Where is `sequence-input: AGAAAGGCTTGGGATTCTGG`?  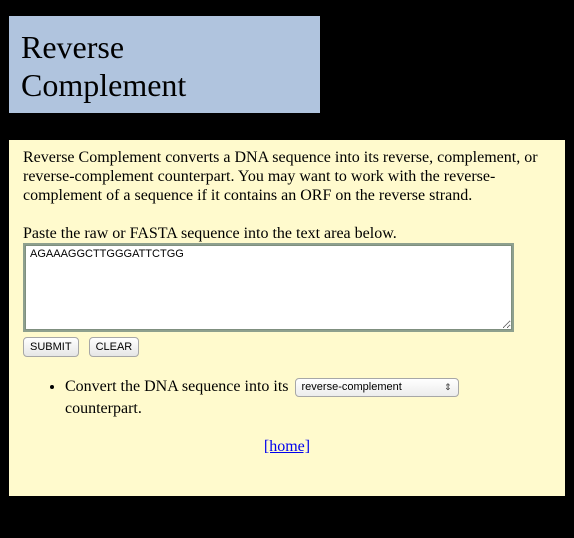 sequence-input: AGAAAGGCTTGGGATTCTGG is located at coordinates (268, 287).